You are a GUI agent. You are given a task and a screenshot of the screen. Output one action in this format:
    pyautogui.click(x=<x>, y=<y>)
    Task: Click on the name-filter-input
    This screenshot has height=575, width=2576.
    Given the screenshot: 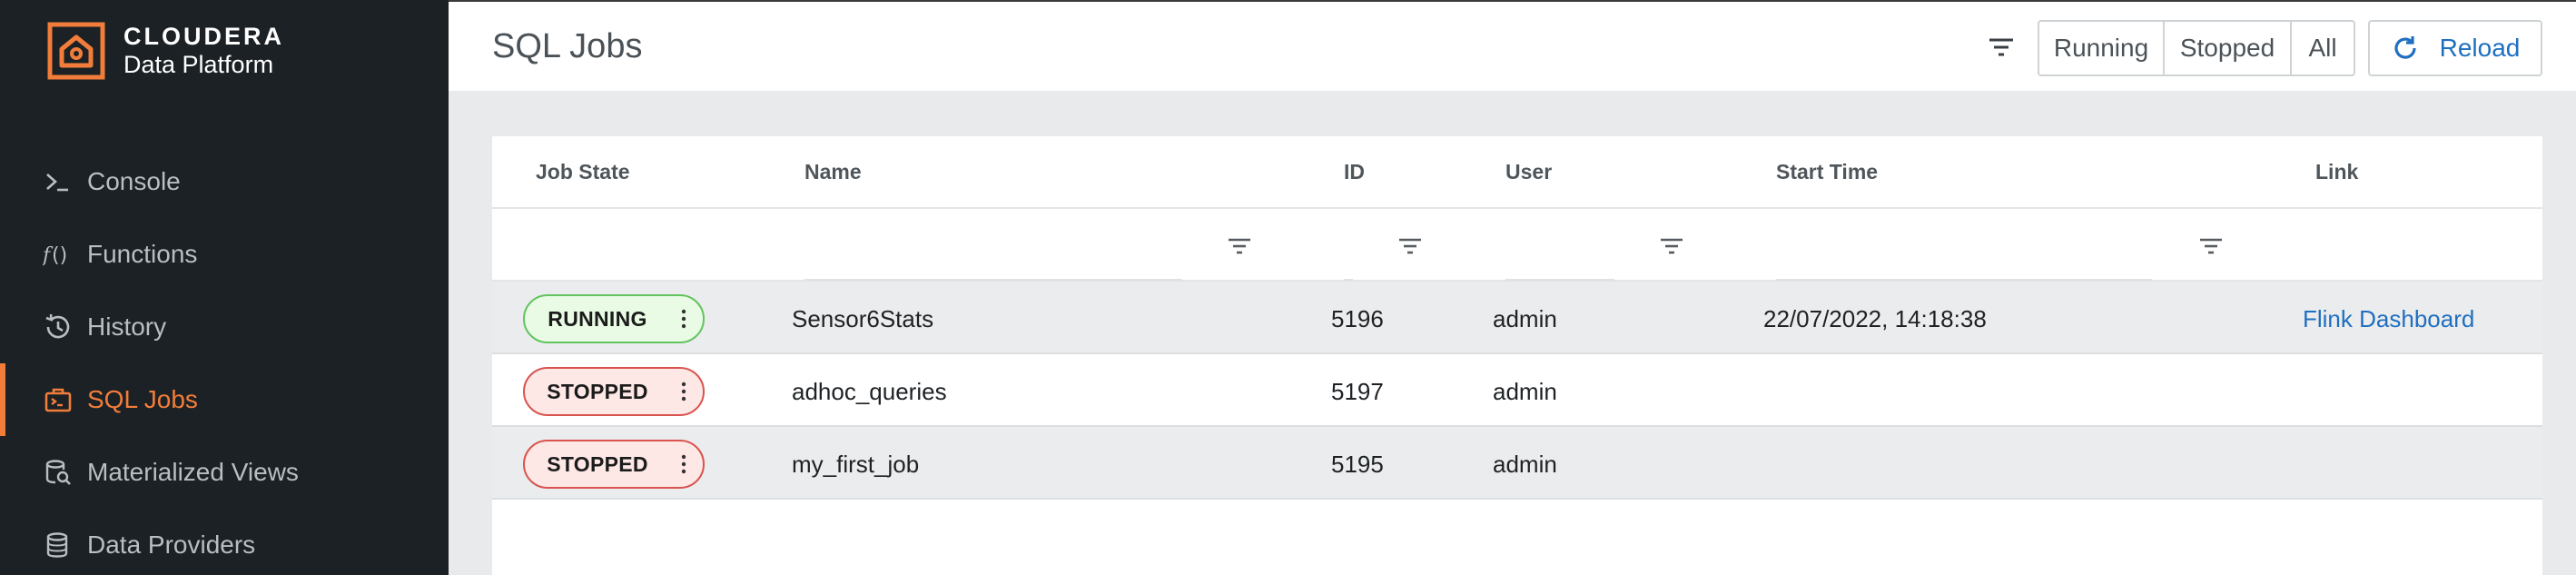 What is the action you would take?
    pyautogui.click(x=993, y=245)
    